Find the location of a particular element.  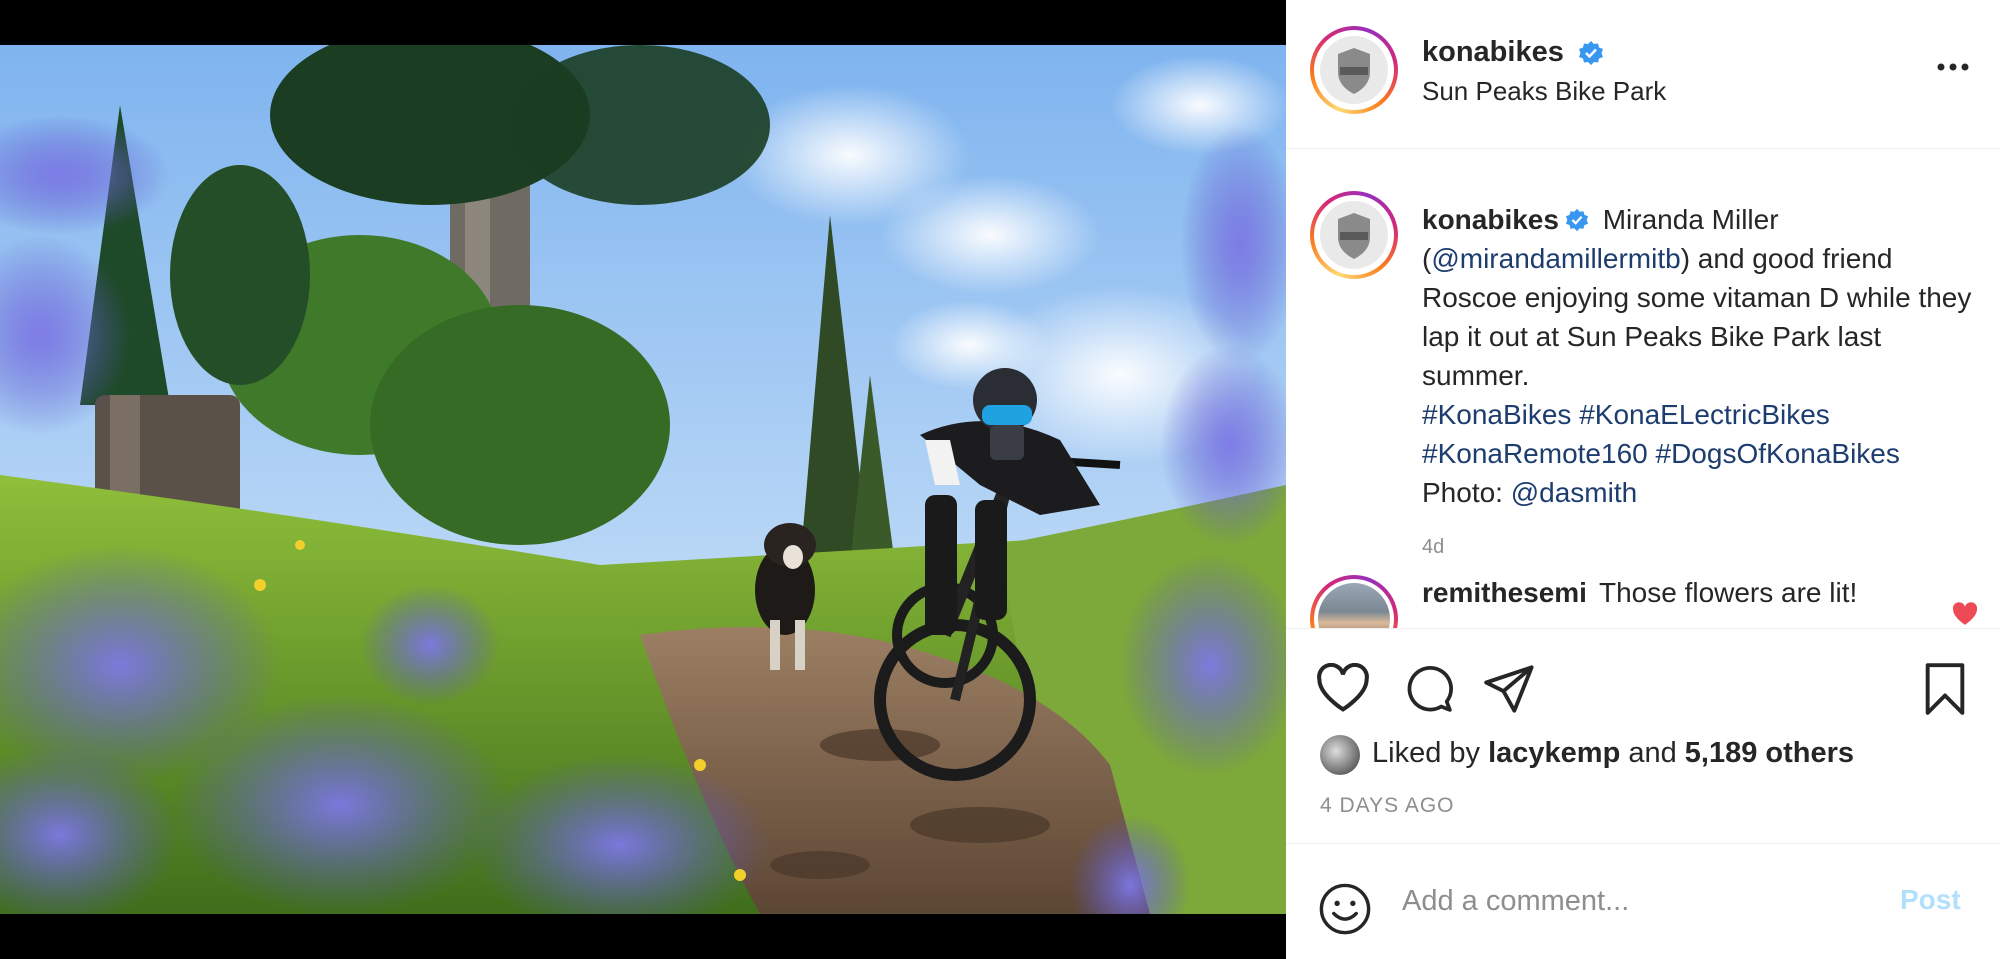

mention-link: @dasmith is located at coordinates (1574, 492).